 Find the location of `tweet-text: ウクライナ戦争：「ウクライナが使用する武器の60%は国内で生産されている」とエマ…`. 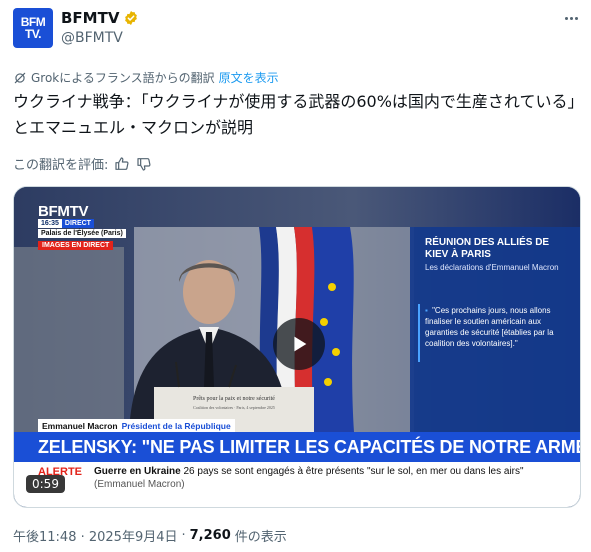

tweet-text: ウクライナ戦争：「ウクライナが使用する武器の60%は国内で生産されている」とエマ… is located at coordinates (294, 114).